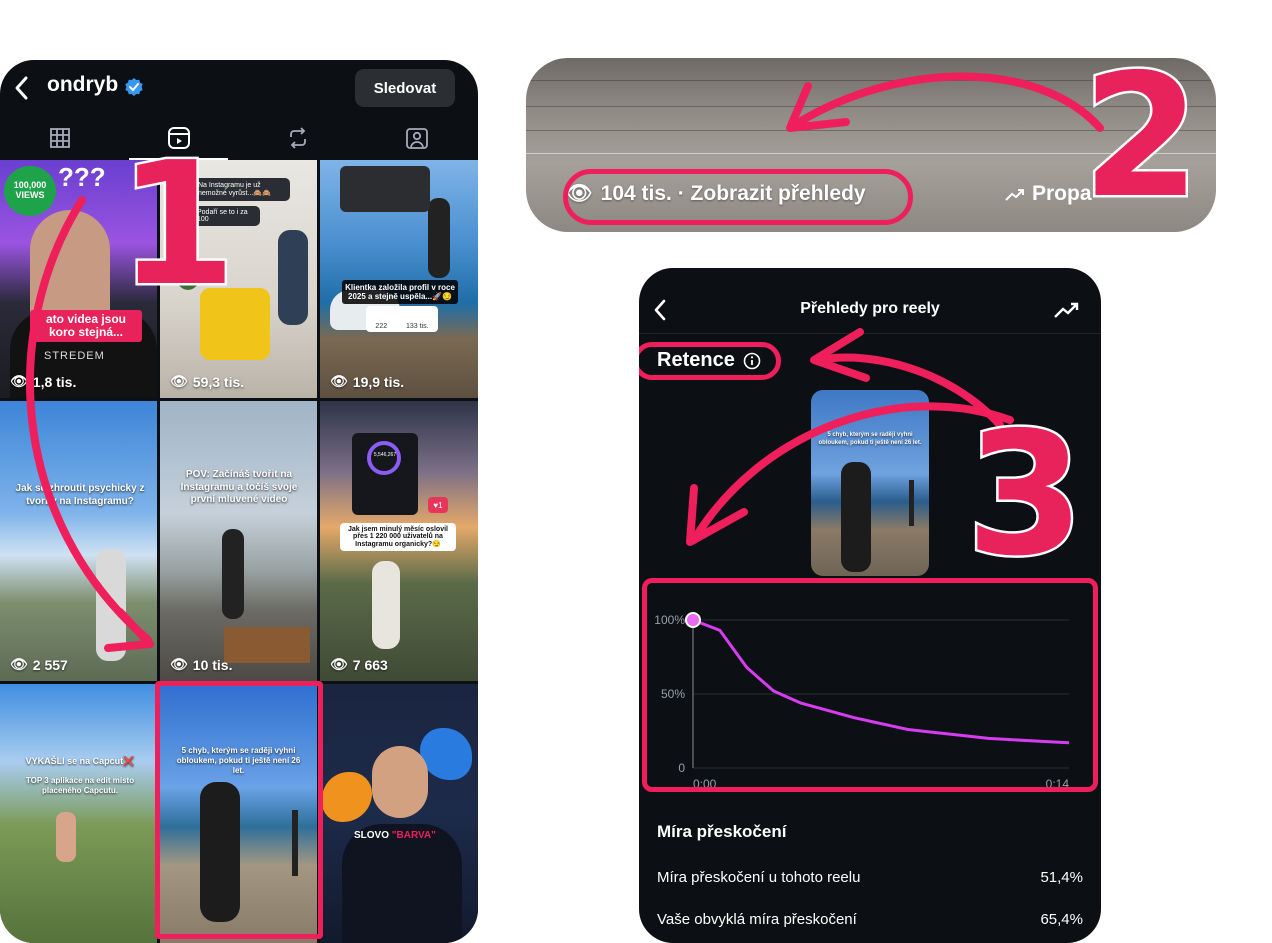 The width and height of the screenshot is (1272, 943). What do you see at coordinates (1024, 495) in the screenshot?
I see `step-3-number: 3` at bounding box center [1024, 495].